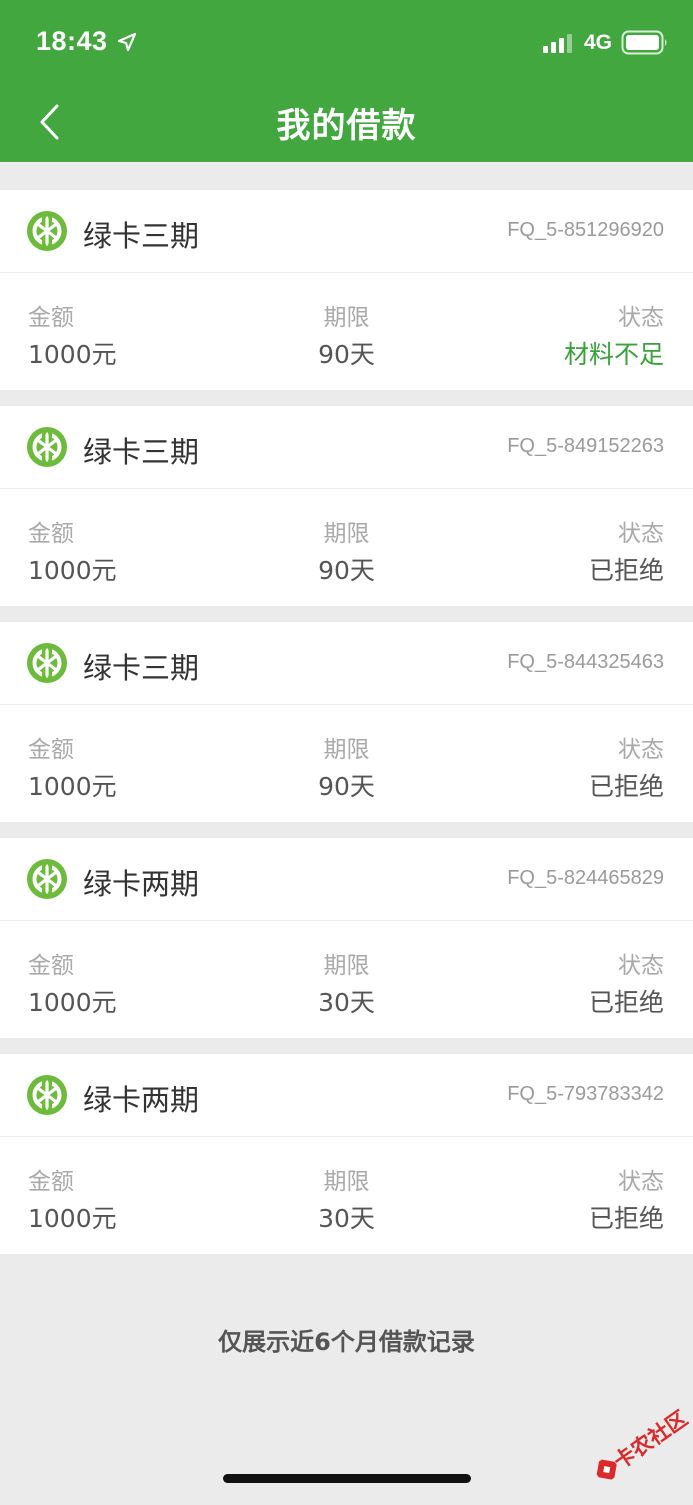 This screenshot has width=693, height=1505. What do you see at coordinates (347, 1478) in the screenshot?
I see `home-indicator` at bounding box center [347, 1478].